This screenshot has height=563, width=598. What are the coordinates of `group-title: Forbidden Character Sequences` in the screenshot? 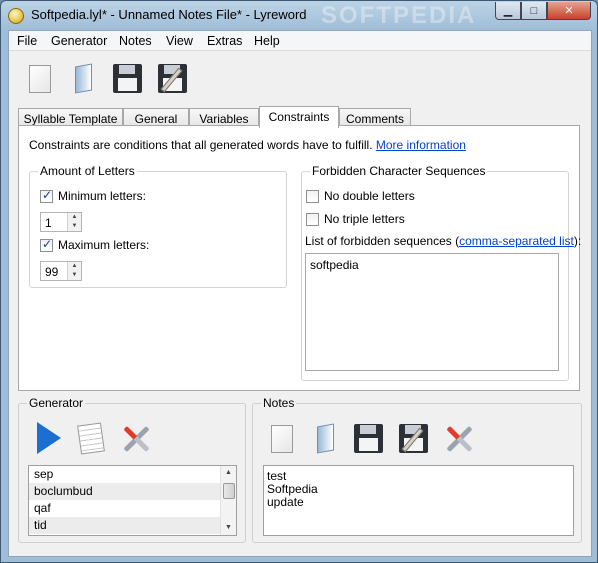 It's located at (399, 171).